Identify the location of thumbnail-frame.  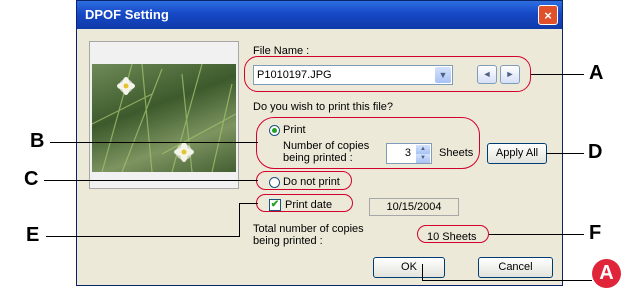
(164, 115).